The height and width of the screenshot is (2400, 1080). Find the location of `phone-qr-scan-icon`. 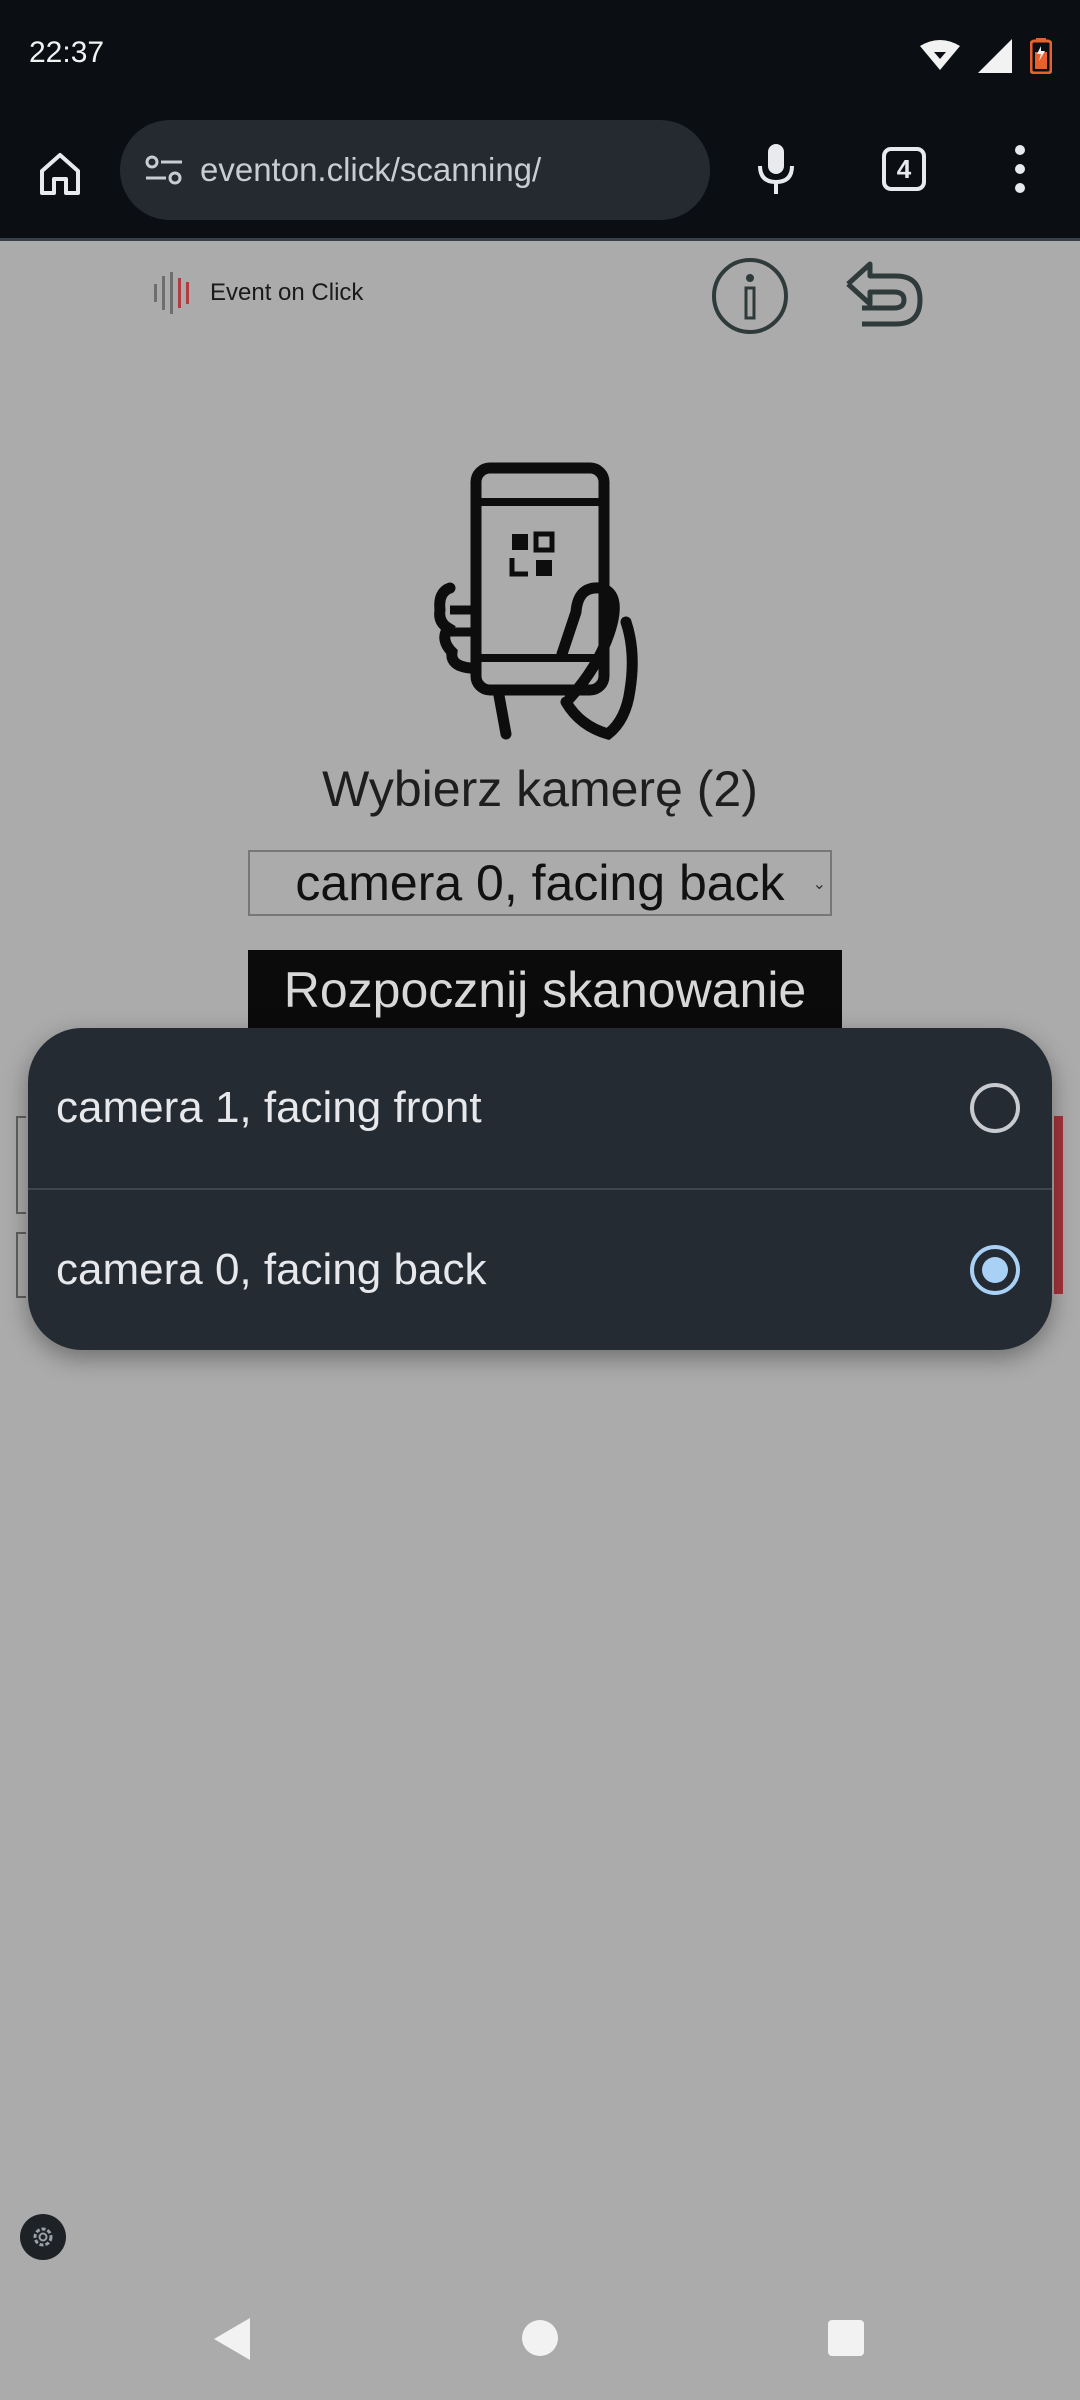

phone-qr-scan-icon is located at coordinates (536, 601).